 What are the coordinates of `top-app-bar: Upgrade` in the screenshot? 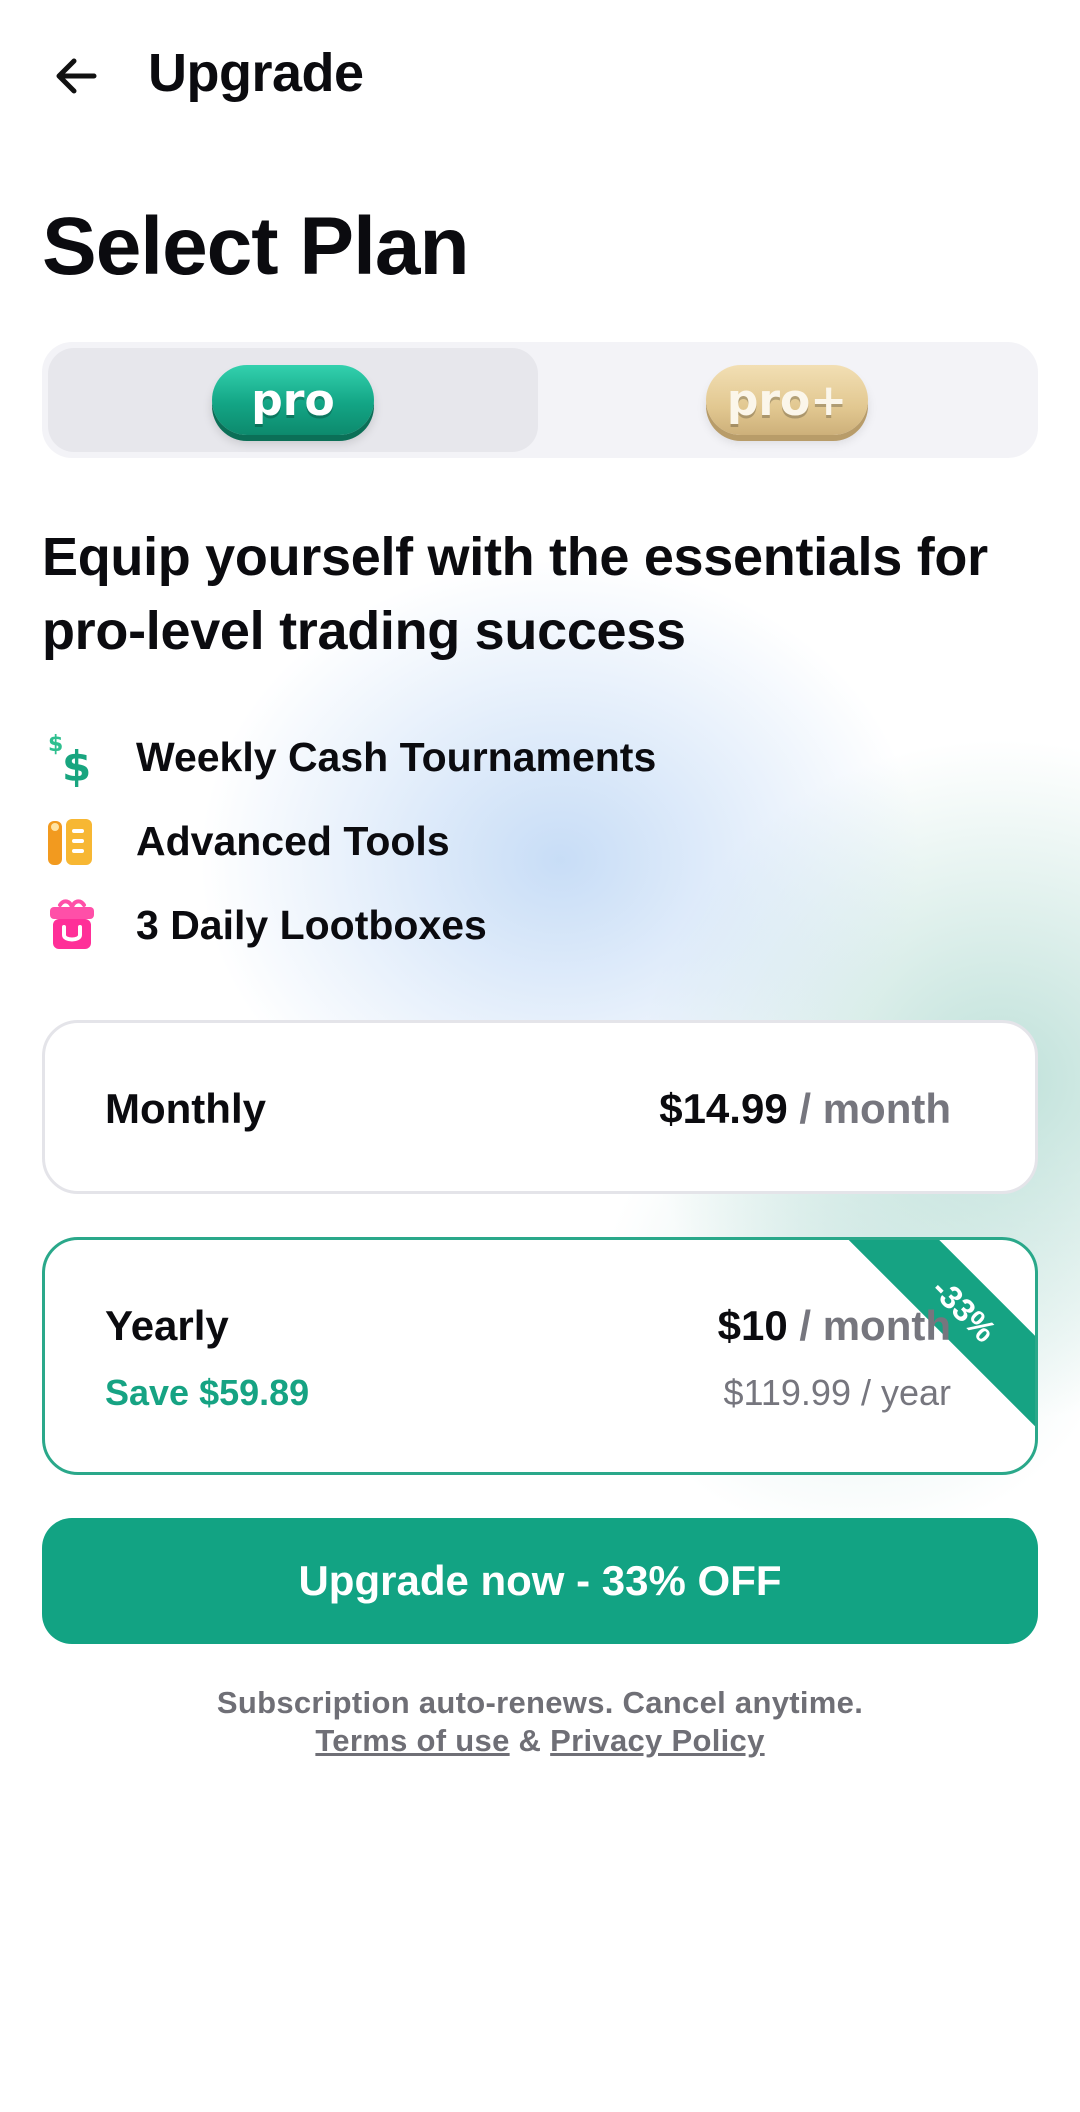 It's located at (540, 75).